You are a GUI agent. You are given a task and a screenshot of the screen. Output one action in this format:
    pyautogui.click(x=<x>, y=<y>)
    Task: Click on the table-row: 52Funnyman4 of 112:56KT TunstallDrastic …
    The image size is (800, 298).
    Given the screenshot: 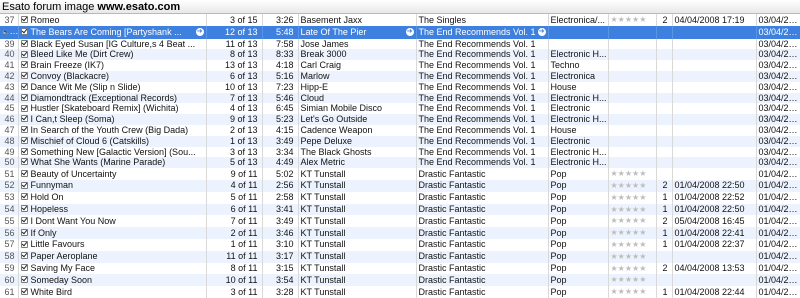 What is the action you would take?
    pyautogui.click(x=400, y=186)
    